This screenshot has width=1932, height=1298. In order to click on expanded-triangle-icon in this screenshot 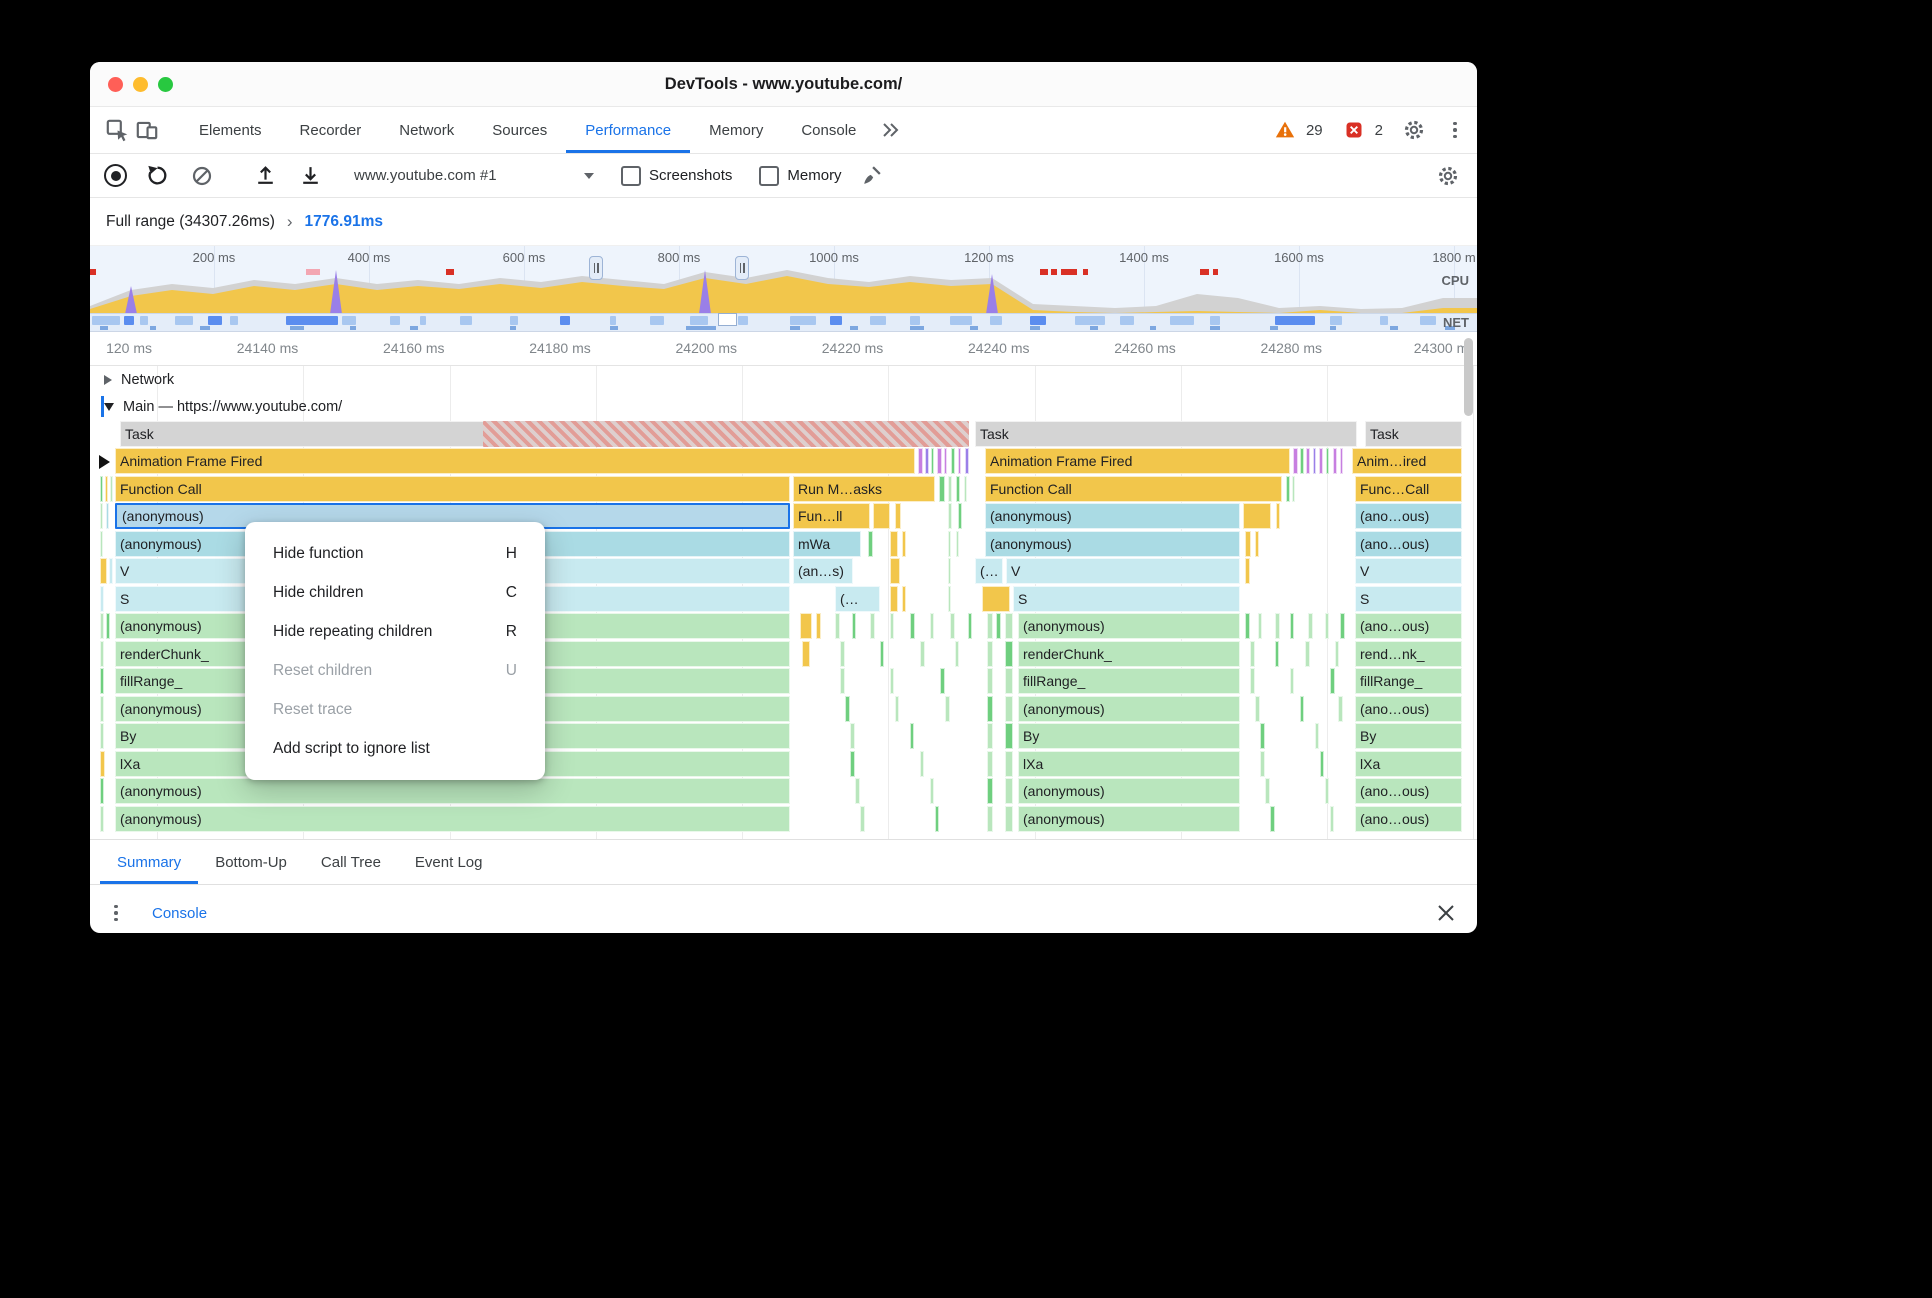, I will do `click(109, 406)`.